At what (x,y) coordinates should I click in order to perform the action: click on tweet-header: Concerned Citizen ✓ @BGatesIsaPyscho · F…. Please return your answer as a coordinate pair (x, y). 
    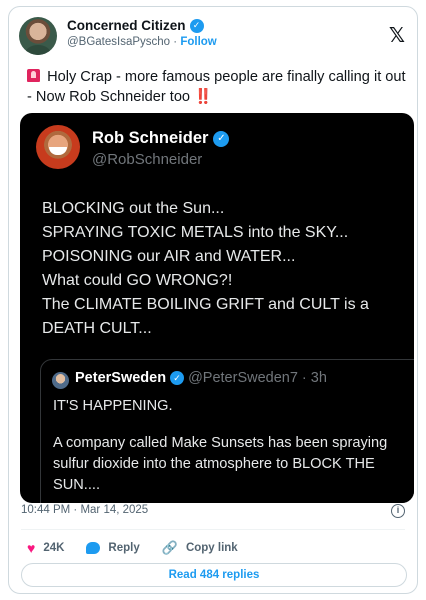
    Looking at the image, I should click on (213, 37).